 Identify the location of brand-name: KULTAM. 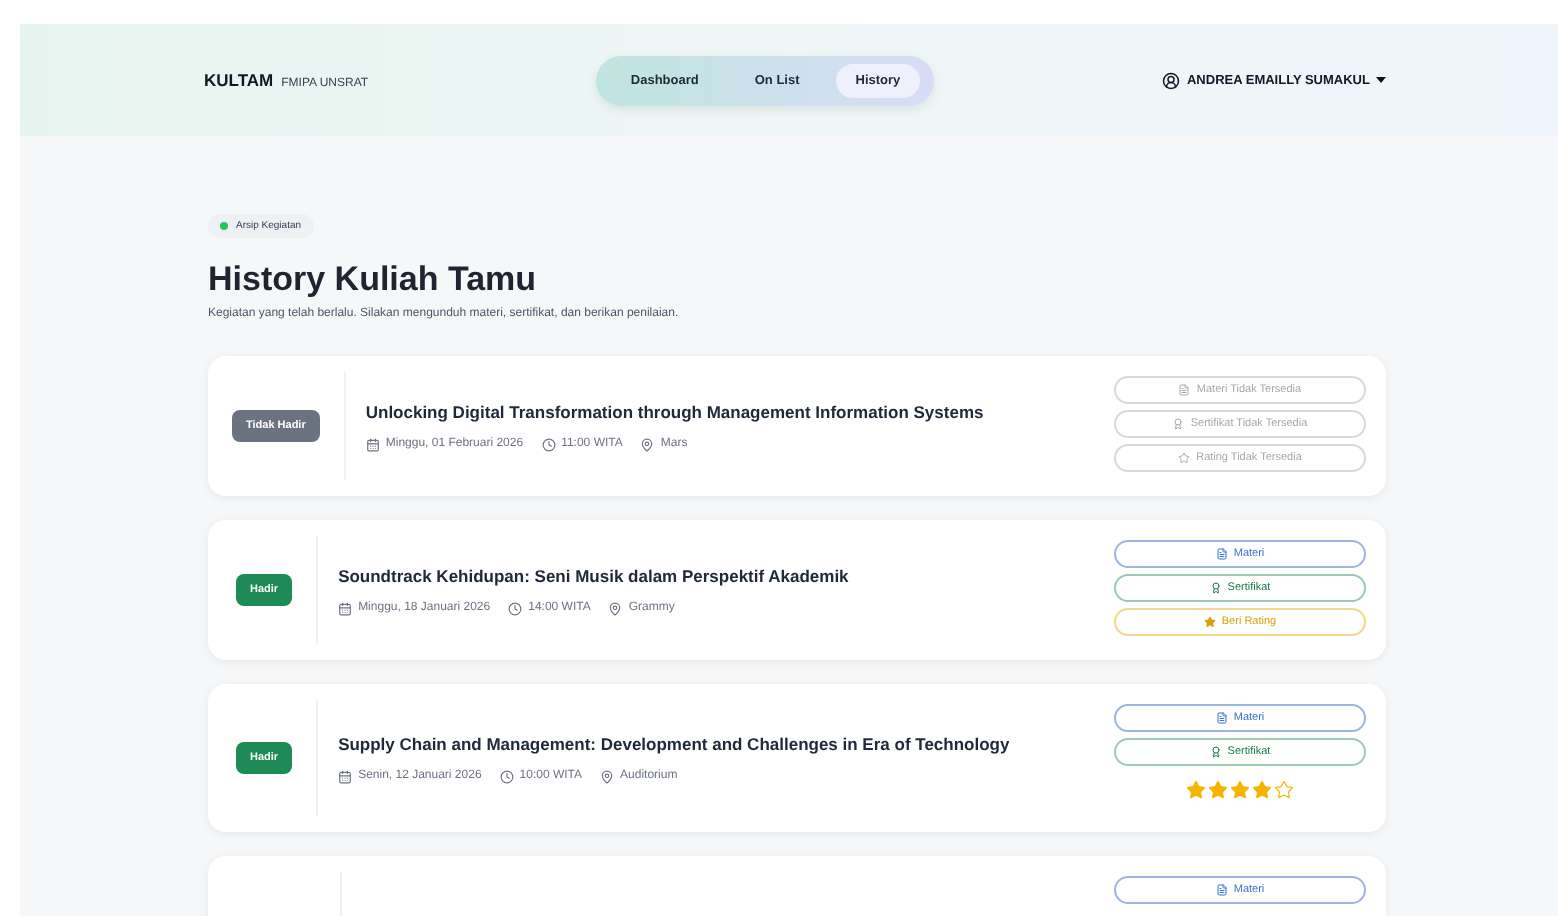
(239, 80).